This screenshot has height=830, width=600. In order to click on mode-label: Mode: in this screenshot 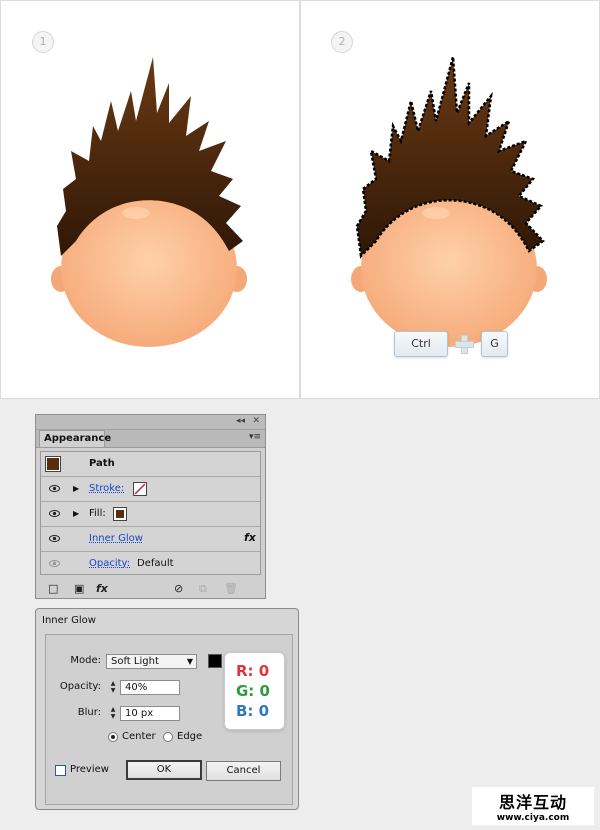, I will do `click(85, 660)`.